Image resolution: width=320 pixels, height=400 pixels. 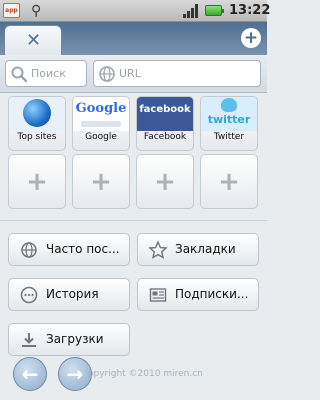 I want to click on usb-icon: ⚲, so click(x=36, y=11).